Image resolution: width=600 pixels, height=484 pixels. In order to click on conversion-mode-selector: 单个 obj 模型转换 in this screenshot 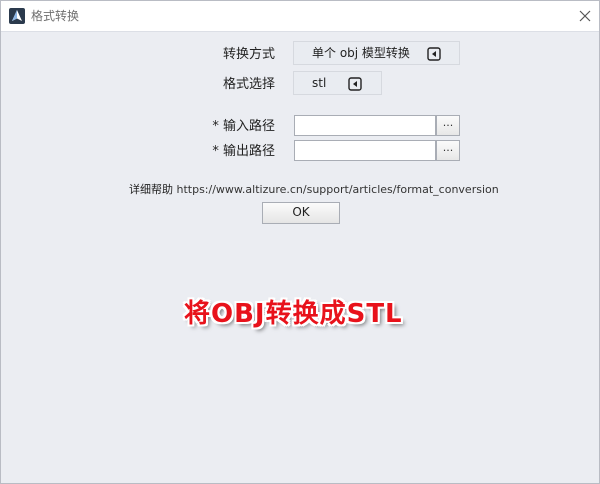, I will do `click(376, 53)`.